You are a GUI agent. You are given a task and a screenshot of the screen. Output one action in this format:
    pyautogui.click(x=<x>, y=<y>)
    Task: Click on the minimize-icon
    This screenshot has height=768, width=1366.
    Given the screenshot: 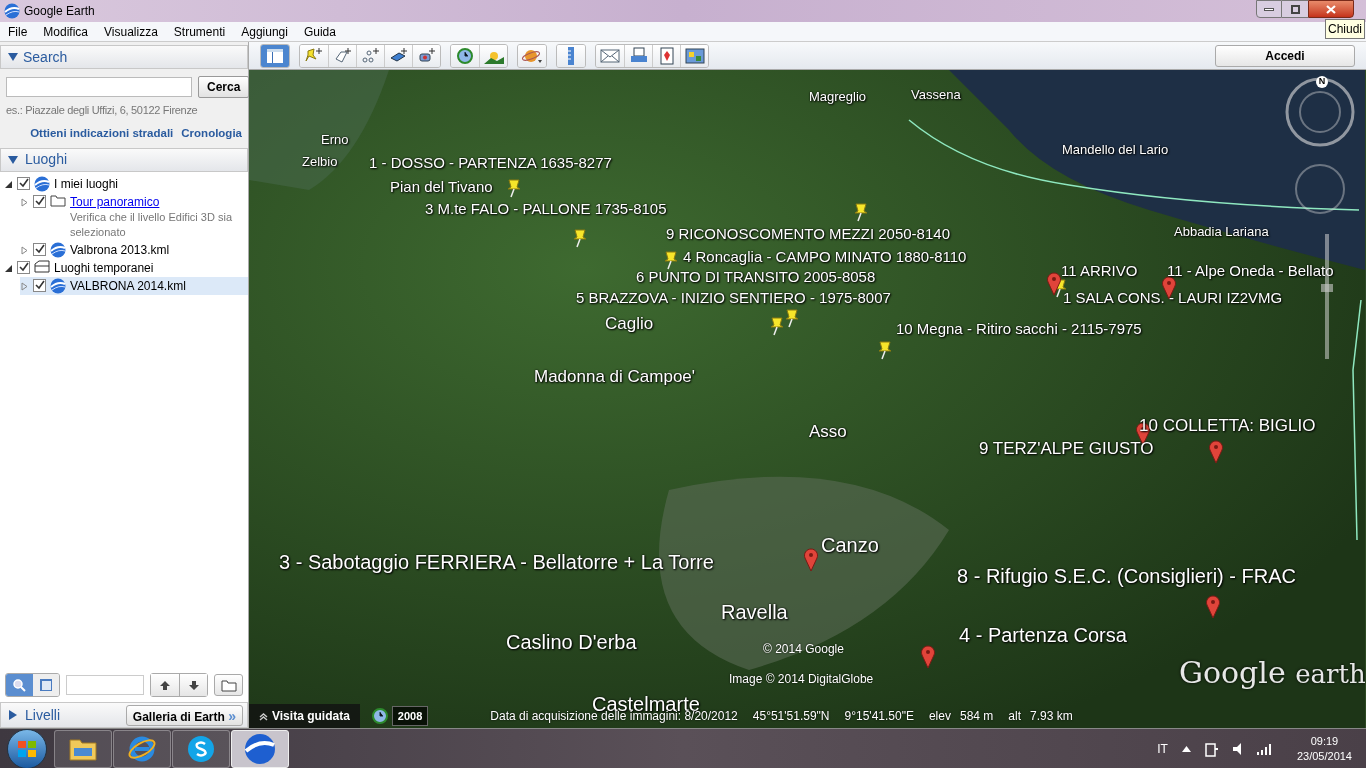 What is the action you would take?
    pyautogui.click(x=1269, y=9)
    